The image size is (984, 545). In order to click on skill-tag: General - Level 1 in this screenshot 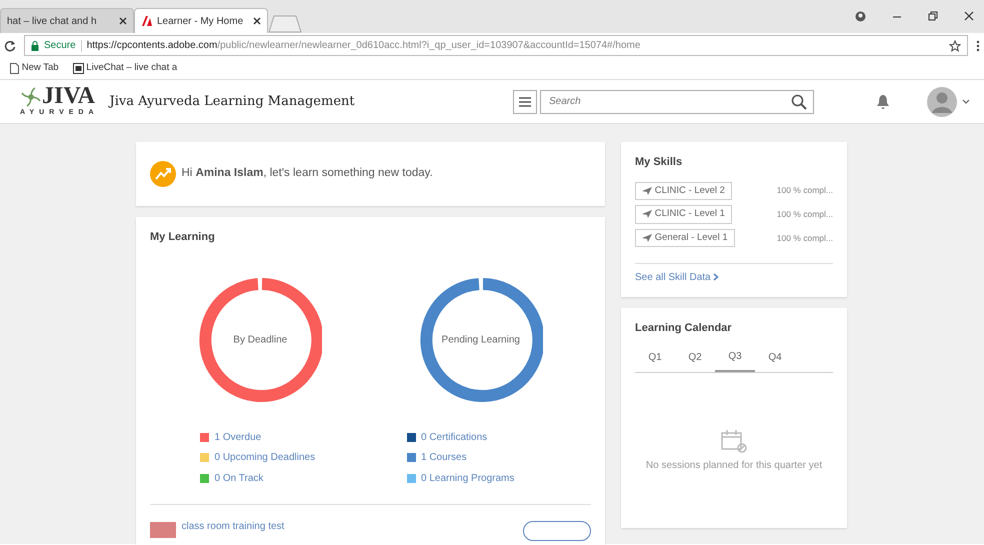, I will do `click(685, 238)`.